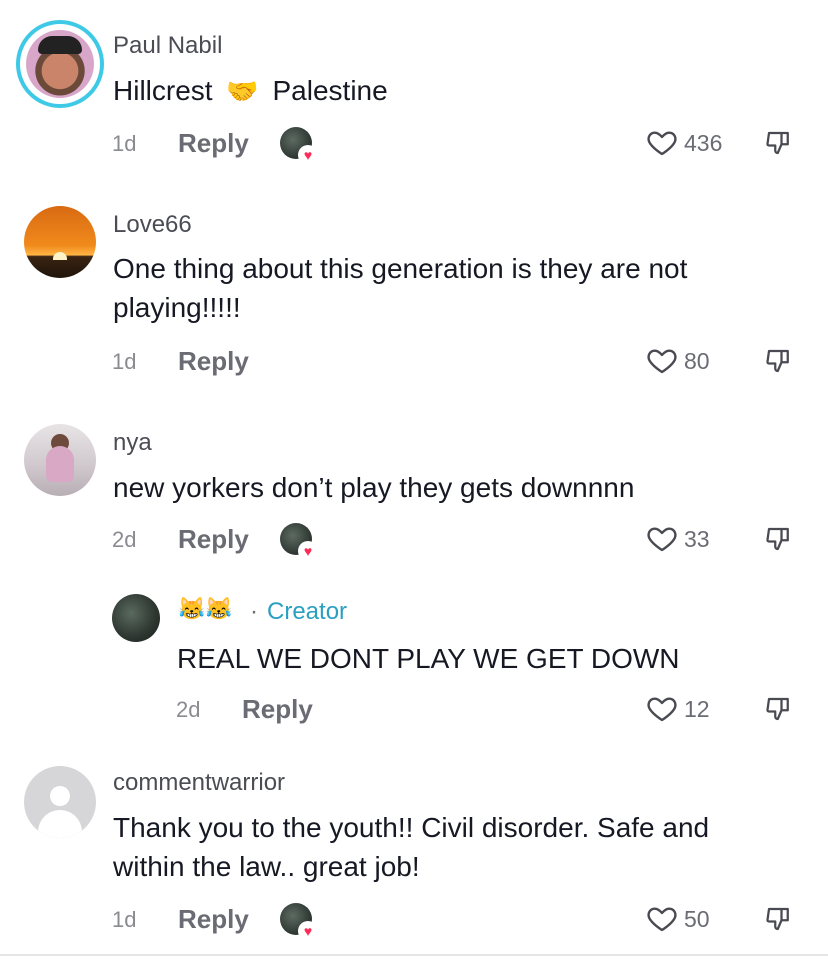 This screenshot has width=828, height=960. Describe the element at coordinates (152, 225) in the screenshot. I see `comment-username: Love66` at that location.